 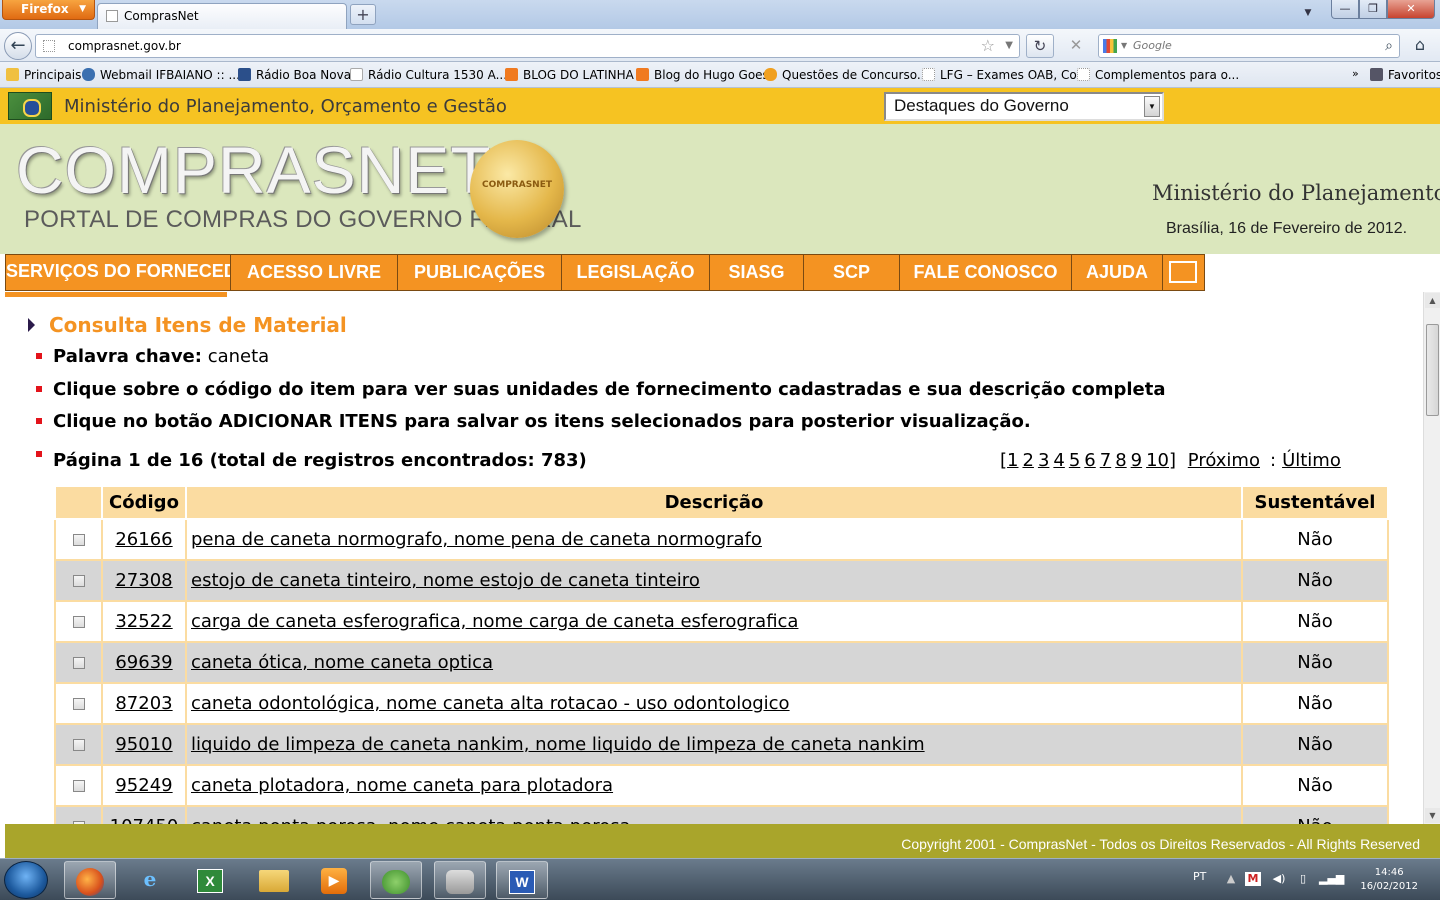 I want to click on page-link-5: 5, so click(x=1074, y=460).